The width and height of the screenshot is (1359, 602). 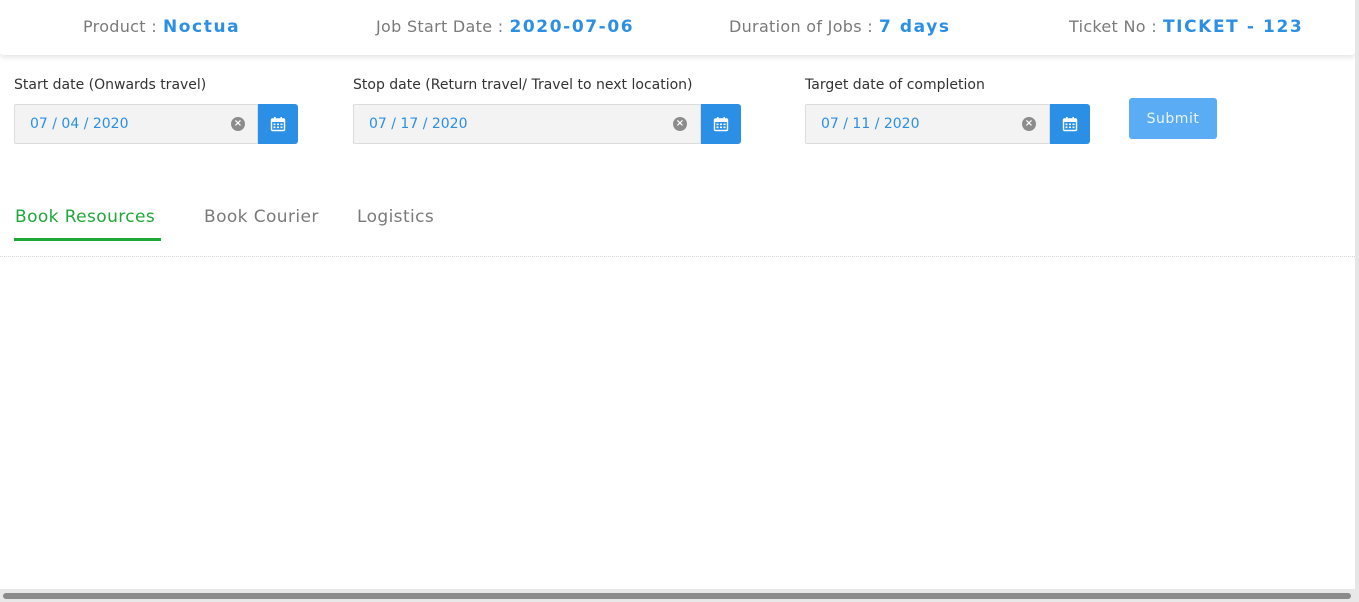 What do you see at coordinates (505, 27) in the screenshot?
I see `job-start-info: Job Start Date : 2020-07-06` at bounding box center [505, 27].